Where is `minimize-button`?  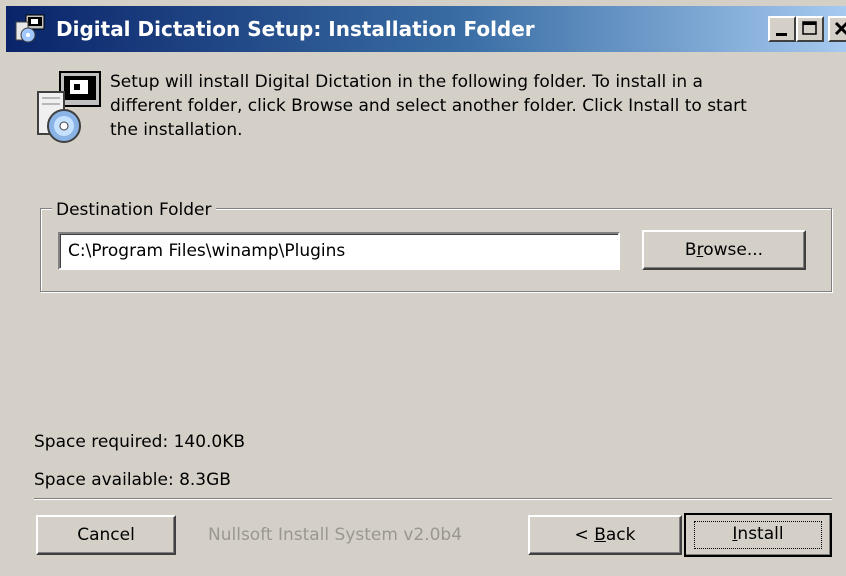 minimize-button is located at coordinates (782, 29).